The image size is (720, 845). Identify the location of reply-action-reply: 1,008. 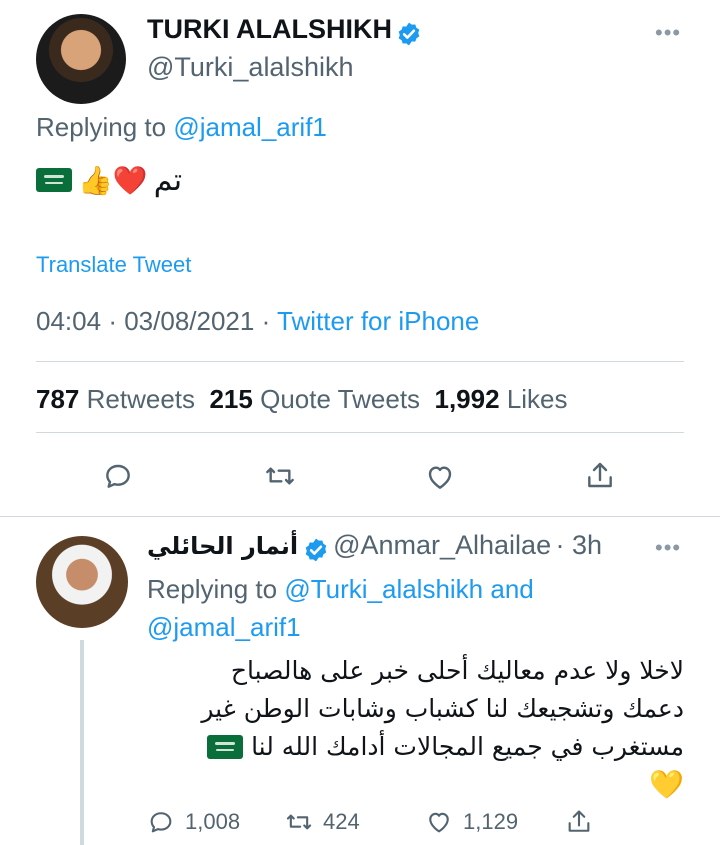
(193, 822).